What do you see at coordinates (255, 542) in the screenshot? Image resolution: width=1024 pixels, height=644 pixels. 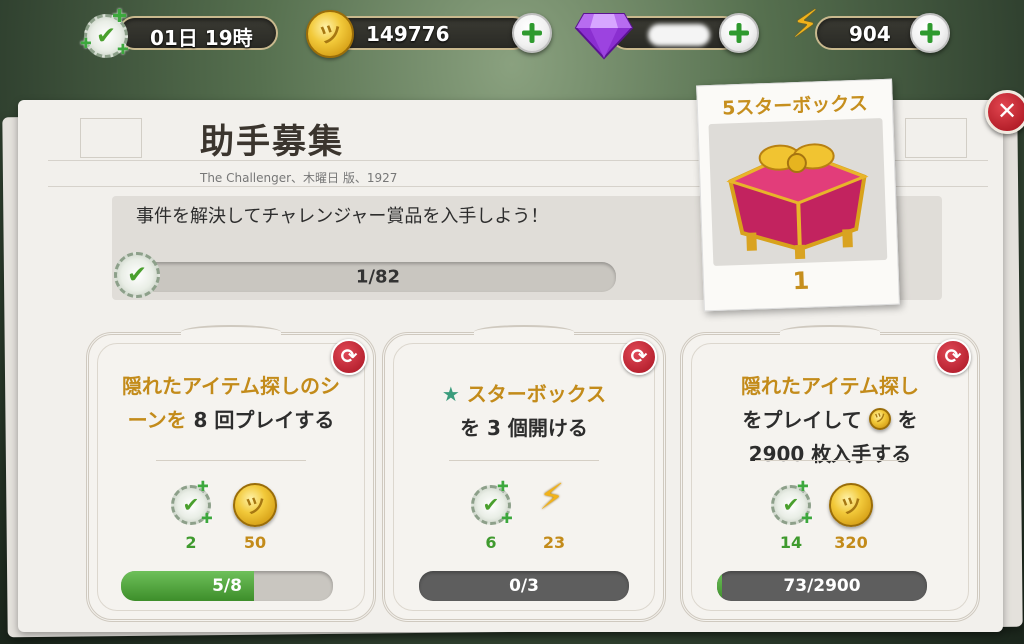 I see `reward-coin-value: 50` at bounding box center [255, 542].